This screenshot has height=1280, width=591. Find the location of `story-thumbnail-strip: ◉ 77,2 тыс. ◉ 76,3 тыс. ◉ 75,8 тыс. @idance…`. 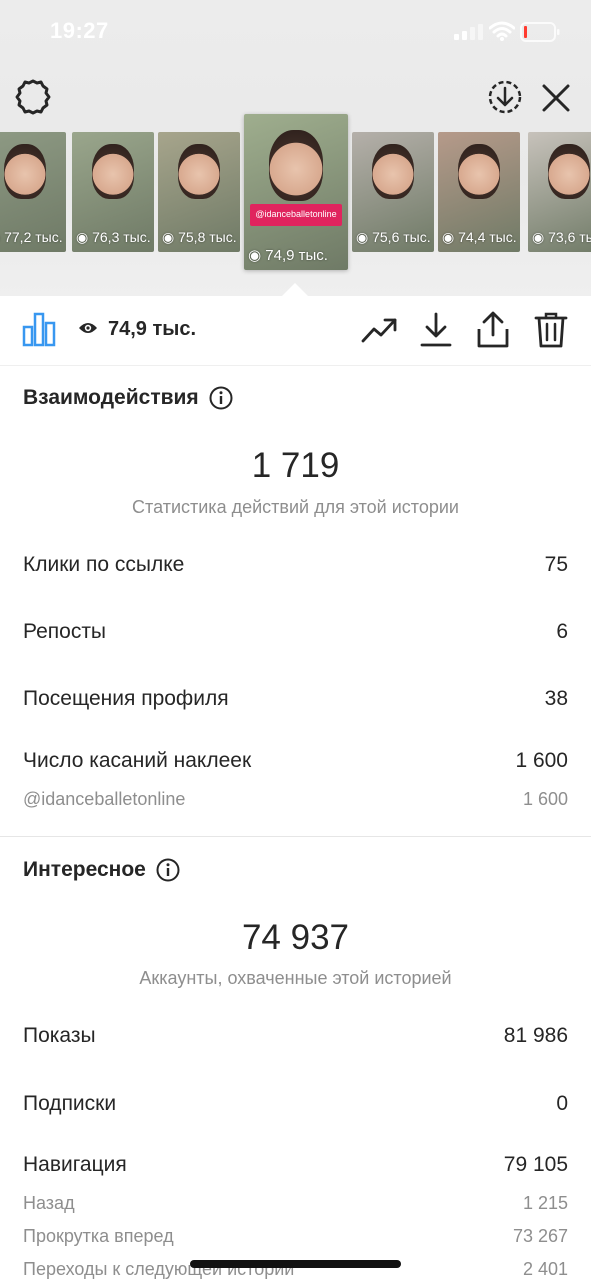

story-thumbnail-strip: ◉ 77,2 тыс. ◉ 76,3 тыс. ◉ 75,8 тыс. @idance… is located at coordinates (295, 194).